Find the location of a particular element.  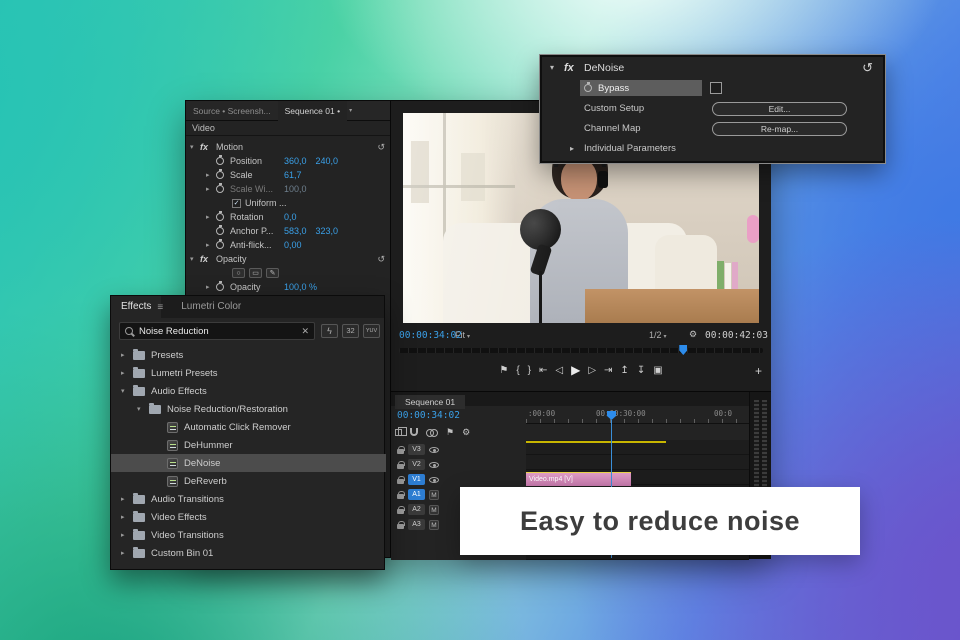

track-header-a2: A2 M is located at coordinates (418, 509).